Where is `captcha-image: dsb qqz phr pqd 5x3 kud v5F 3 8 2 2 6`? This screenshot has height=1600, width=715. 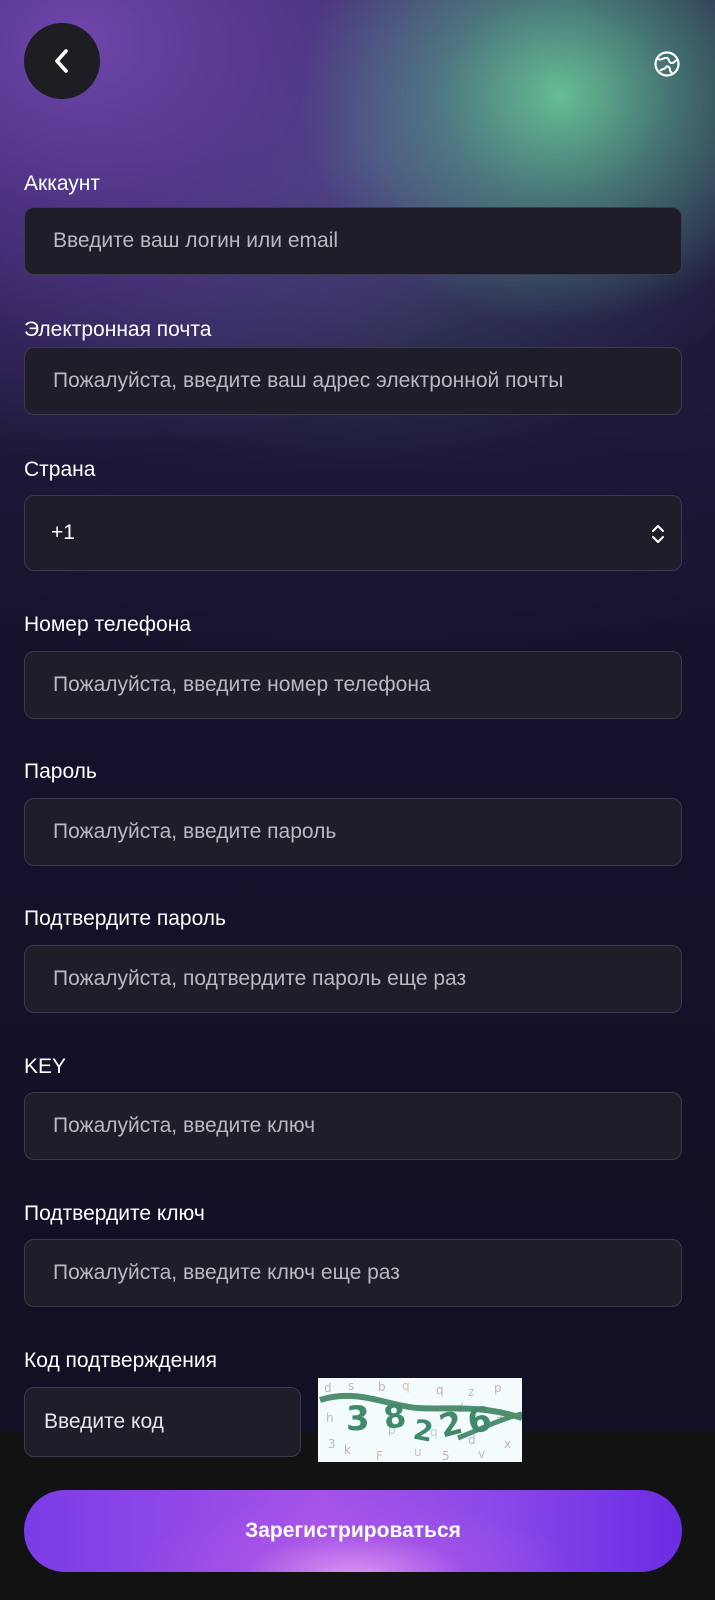
captcha-image: dsb qqz phr pqd 5x3 kud v5F 3 8 2 2 6 is located at coordinates (420, 1420).